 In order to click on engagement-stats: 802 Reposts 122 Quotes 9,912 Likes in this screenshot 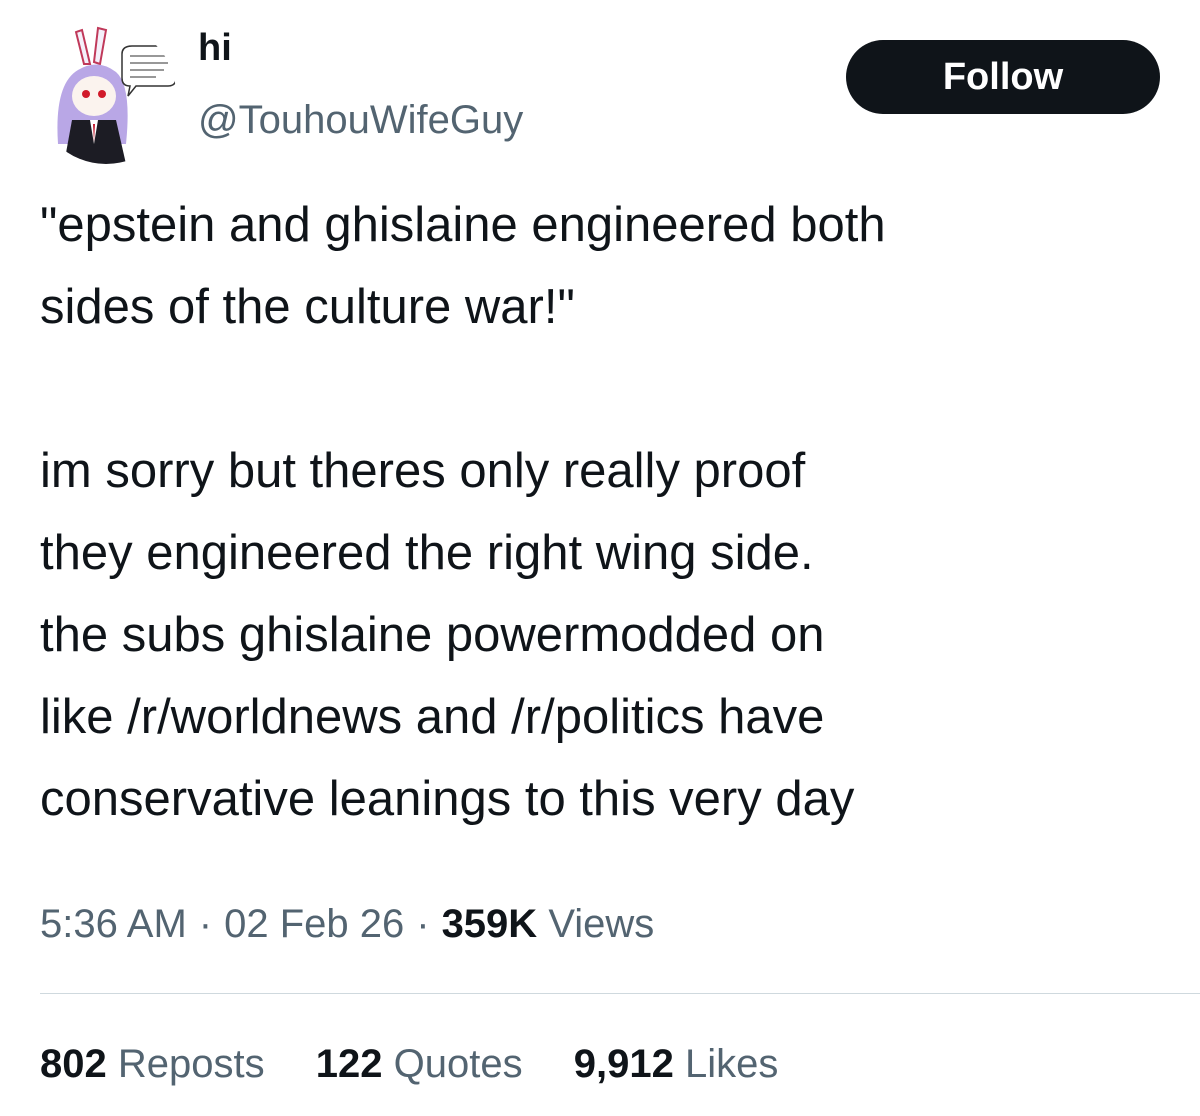, I will do `click(429, 1064)`.